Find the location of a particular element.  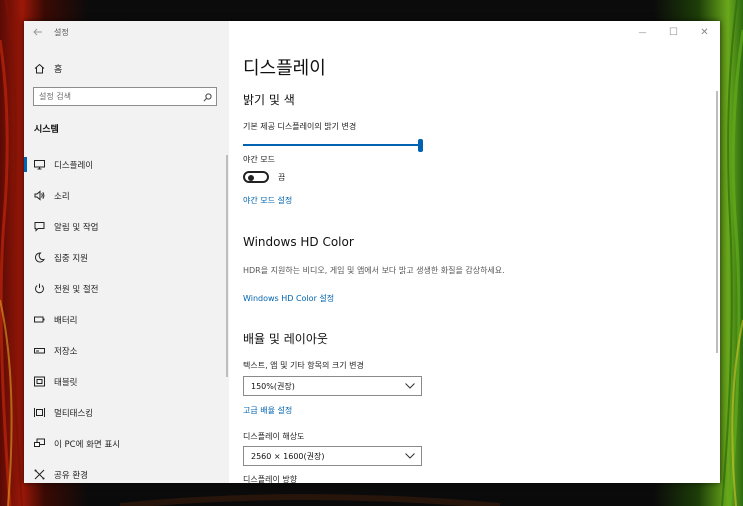

section-label-system: 시스템 is located at coordinates (46, 130).